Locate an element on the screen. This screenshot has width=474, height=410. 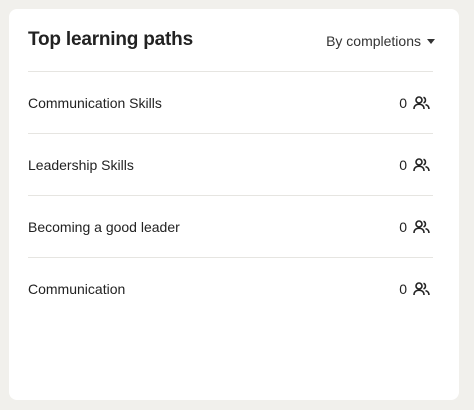
card-header: Top learning paths By completions is located at coordinates (234, 40).